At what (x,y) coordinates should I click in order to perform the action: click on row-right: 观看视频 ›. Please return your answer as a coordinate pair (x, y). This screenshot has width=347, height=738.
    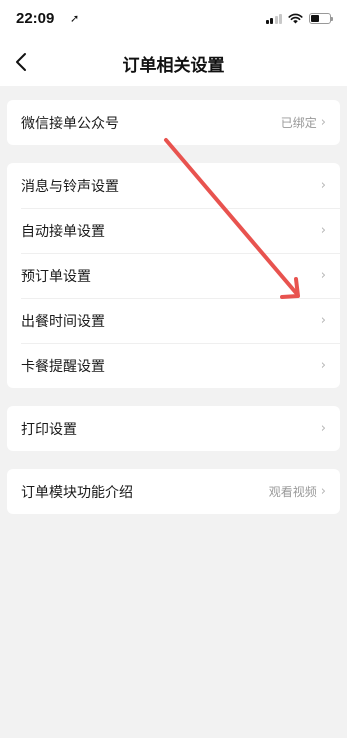
    Looking at the image, I should click on (297, 491).